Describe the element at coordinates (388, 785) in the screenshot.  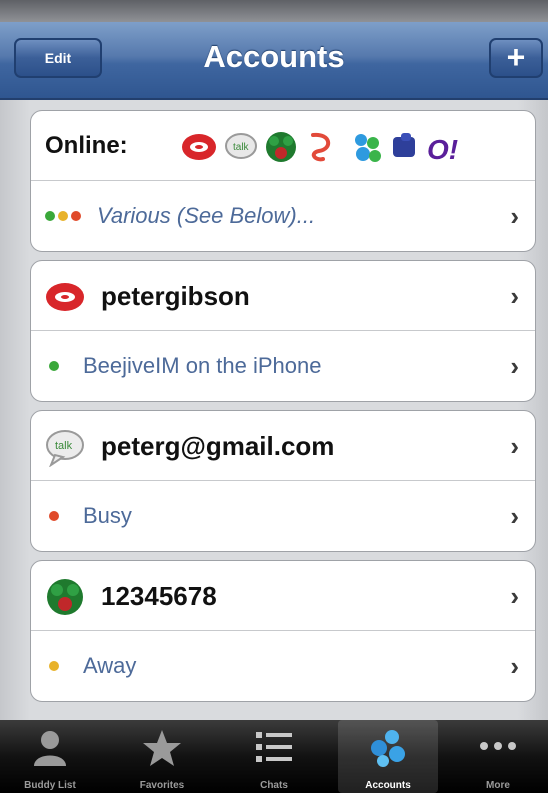
I see `tab-label: Accounts` at that location.